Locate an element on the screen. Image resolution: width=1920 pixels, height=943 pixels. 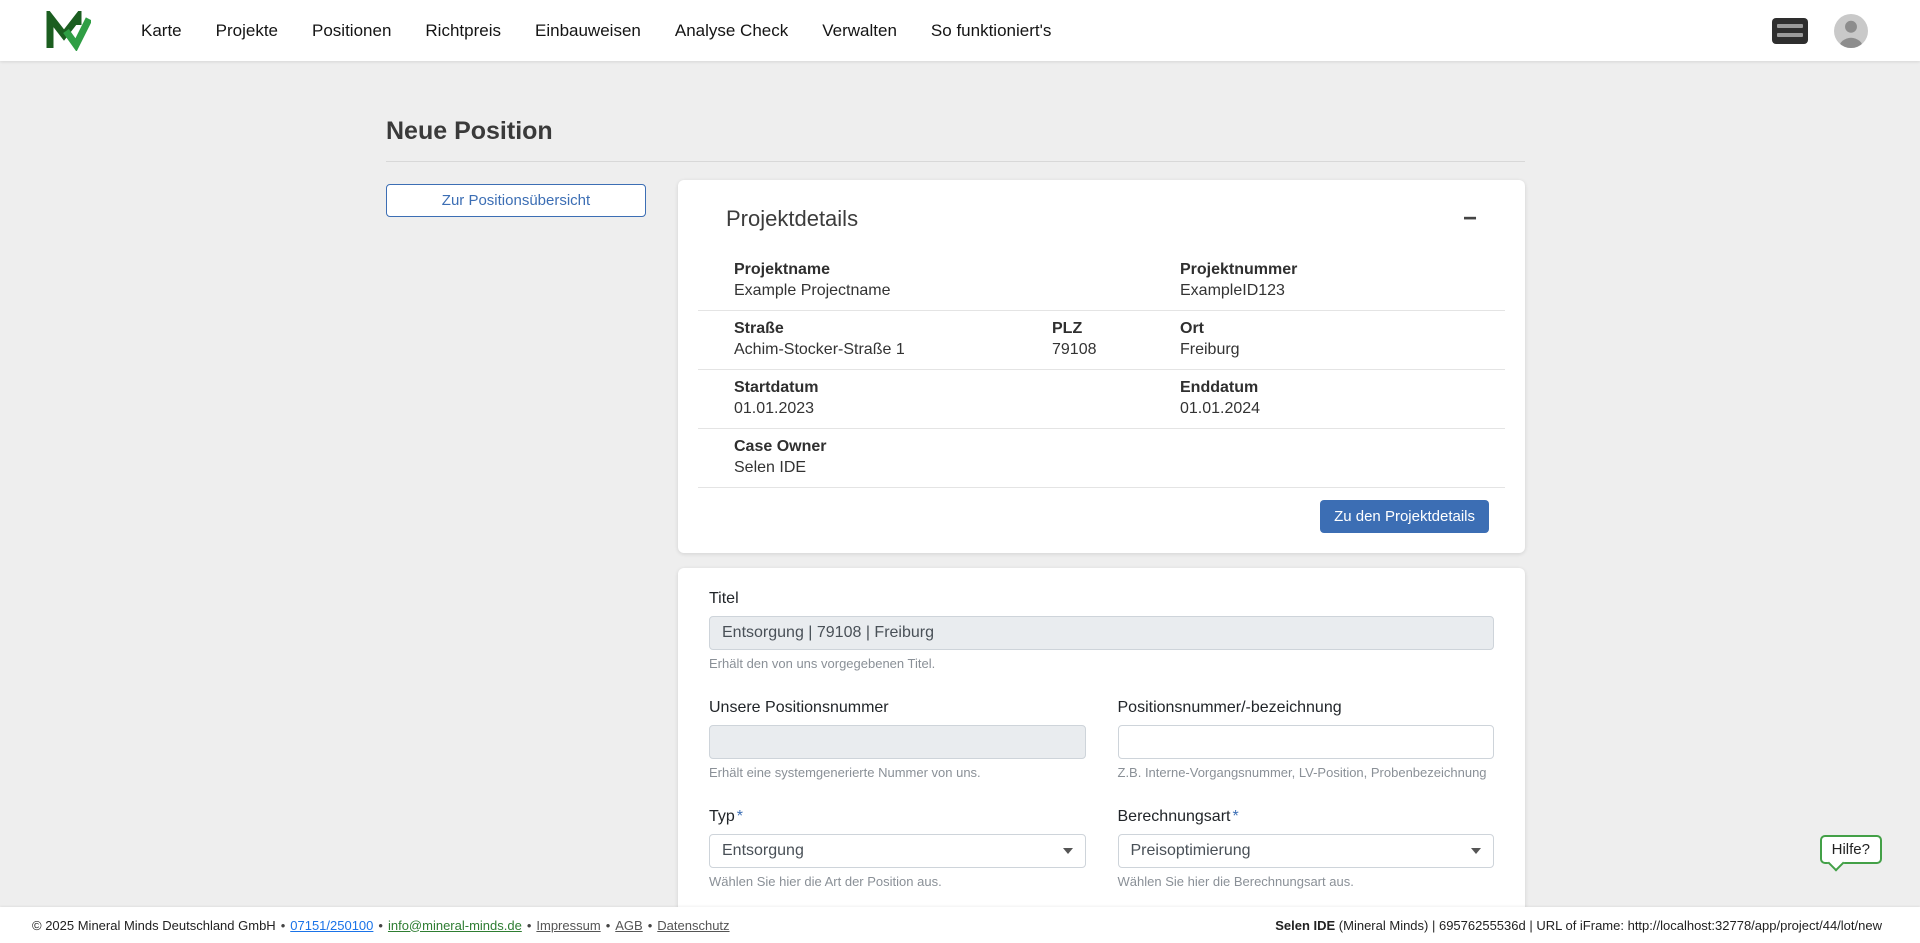
nav-karte: Karte is located at coordinates (161, 31).